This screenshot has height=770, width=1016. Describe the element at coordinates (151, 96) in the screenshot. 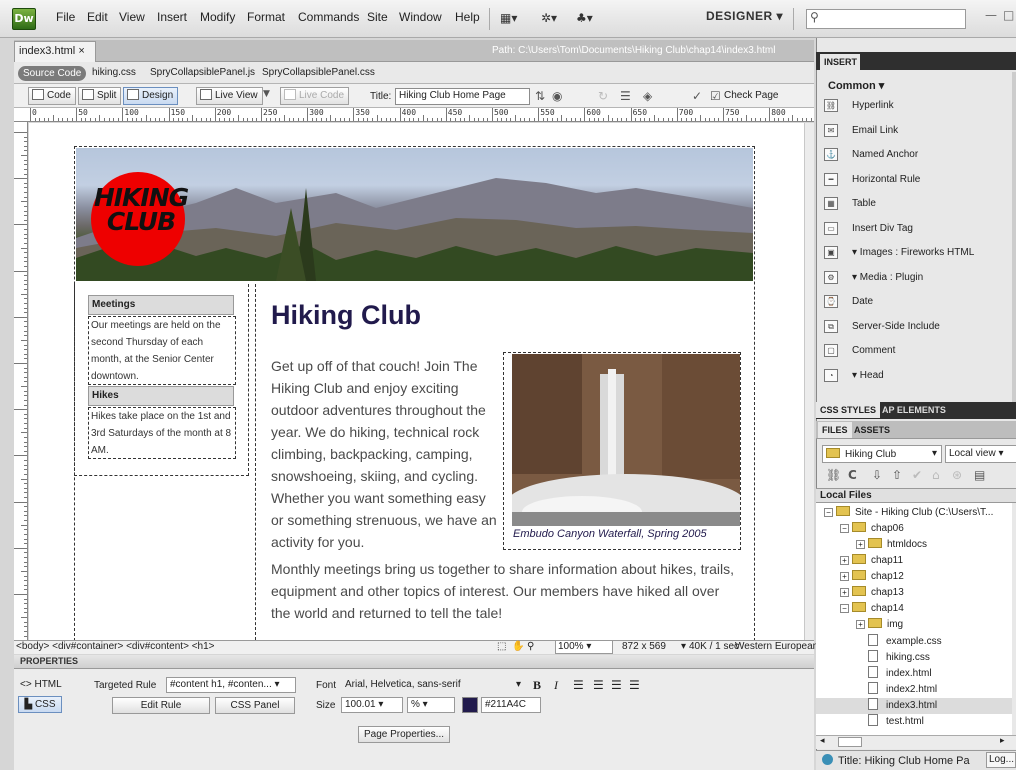

I see `design-view-button: Design` at that location.